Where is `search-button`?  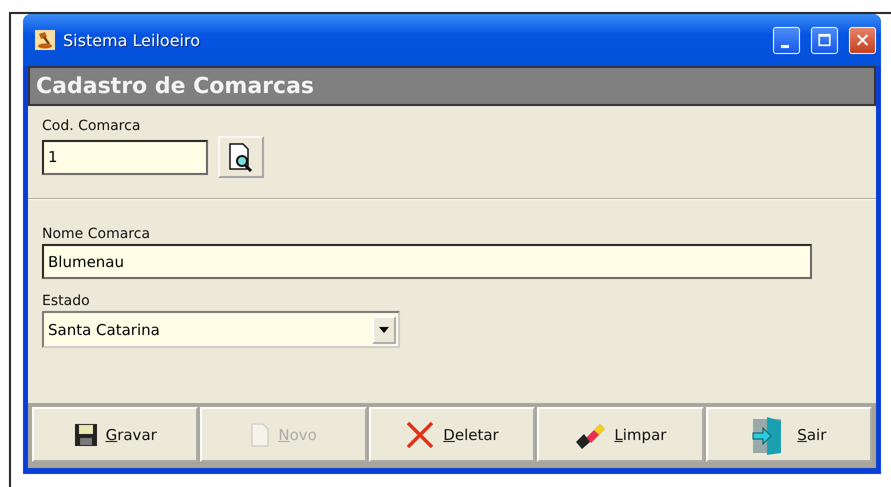
search-button is located at coordinates (241, 157).